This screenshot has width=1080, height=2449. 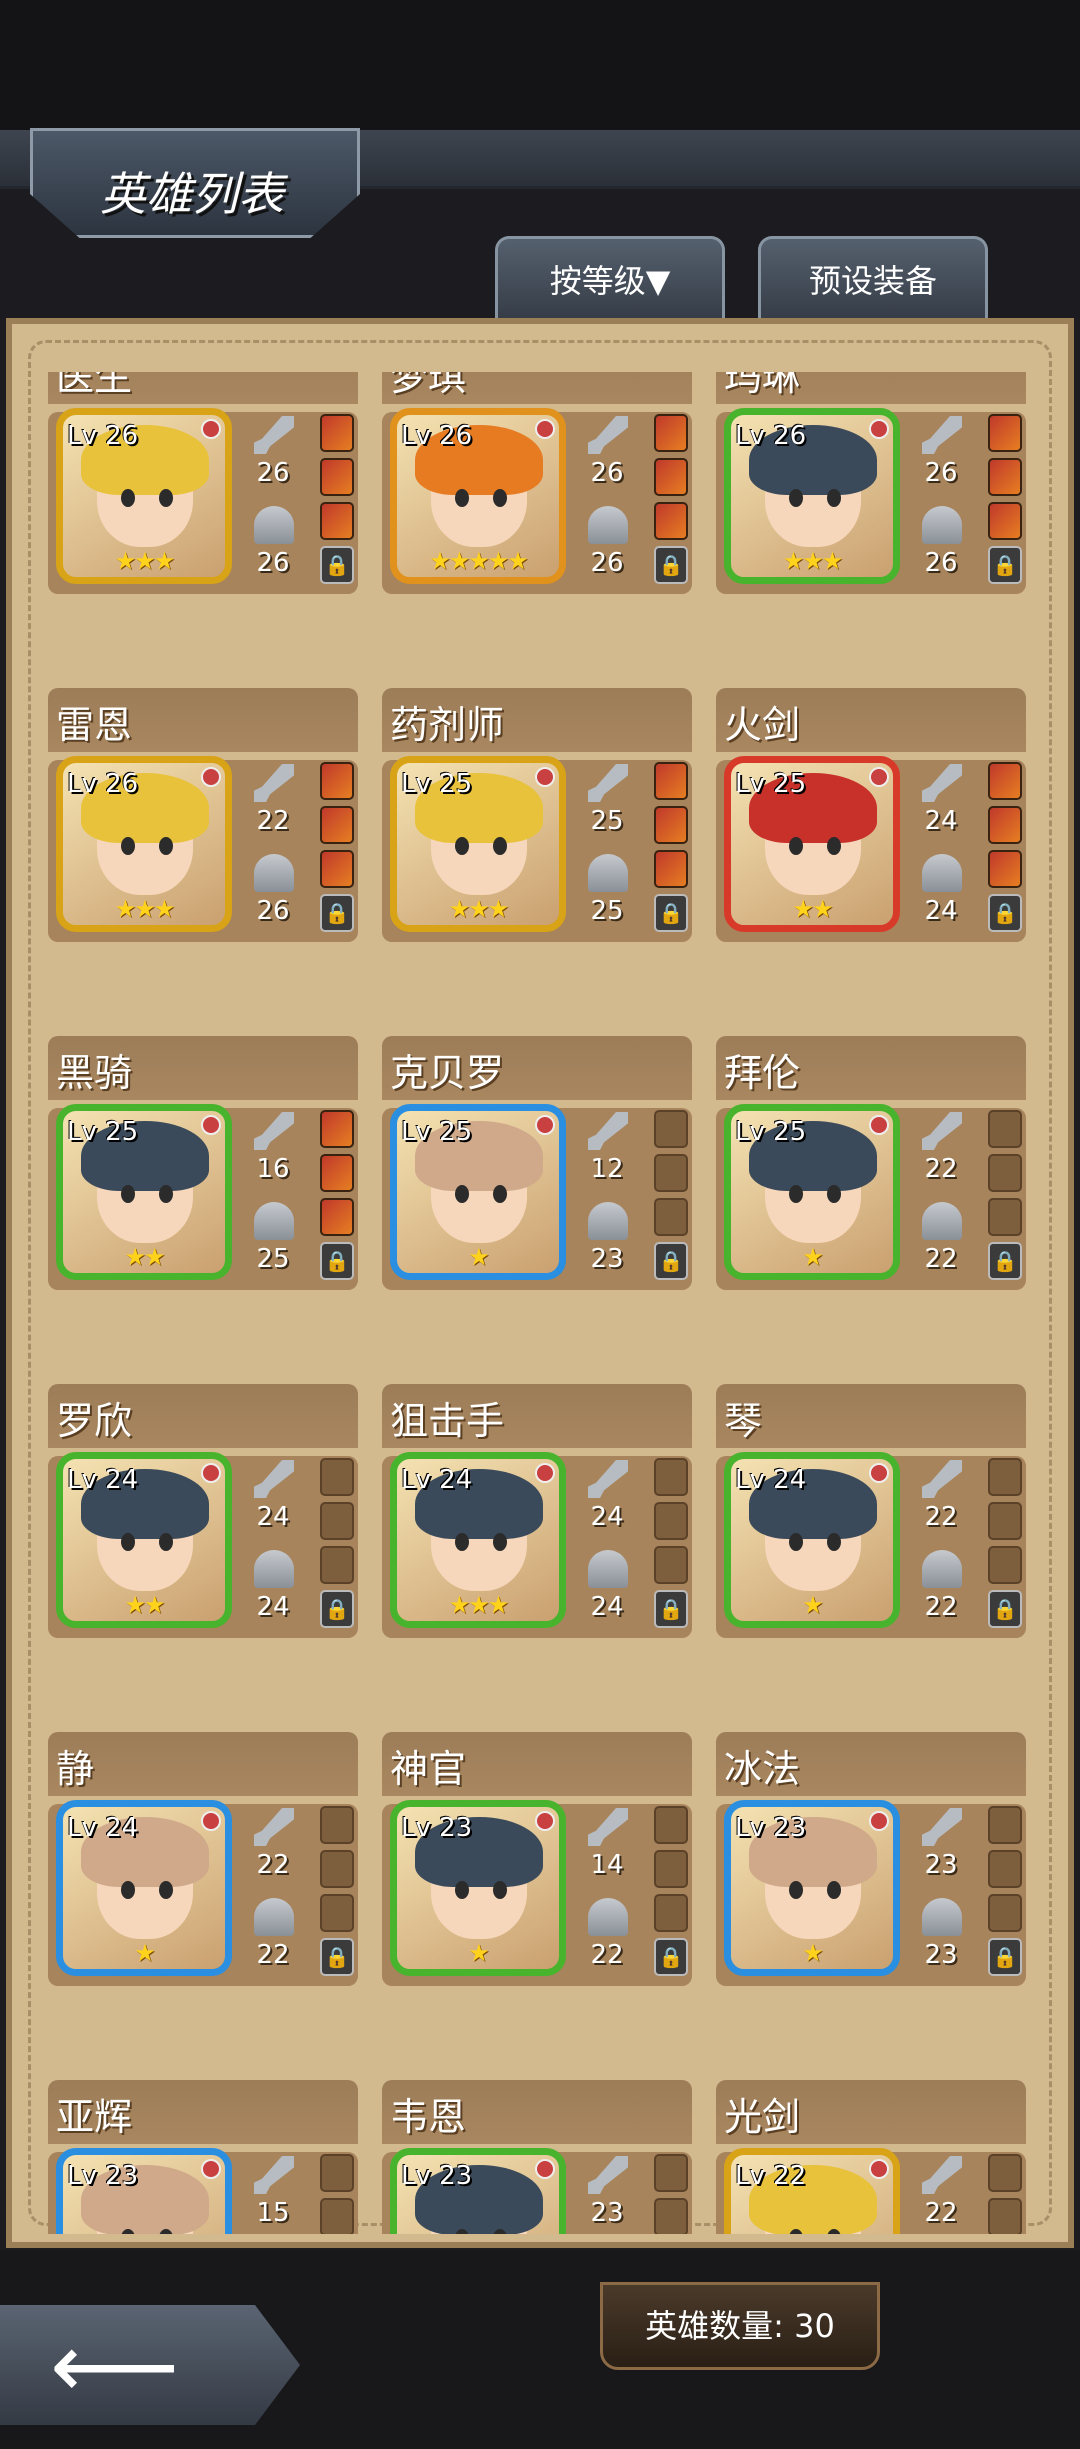 I want to click on hero-card: 神官 Lv 23 ★ 14 22 🔒, so click(x=537, y=1859).